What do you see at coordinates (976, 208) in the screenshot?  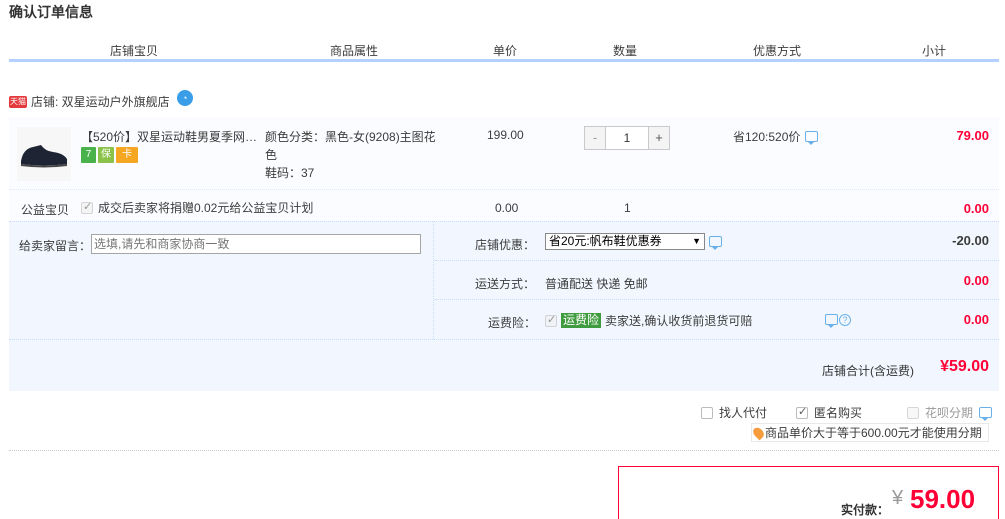 I see `charity-subtotal: 0.00` at bounding box center [976, 208].